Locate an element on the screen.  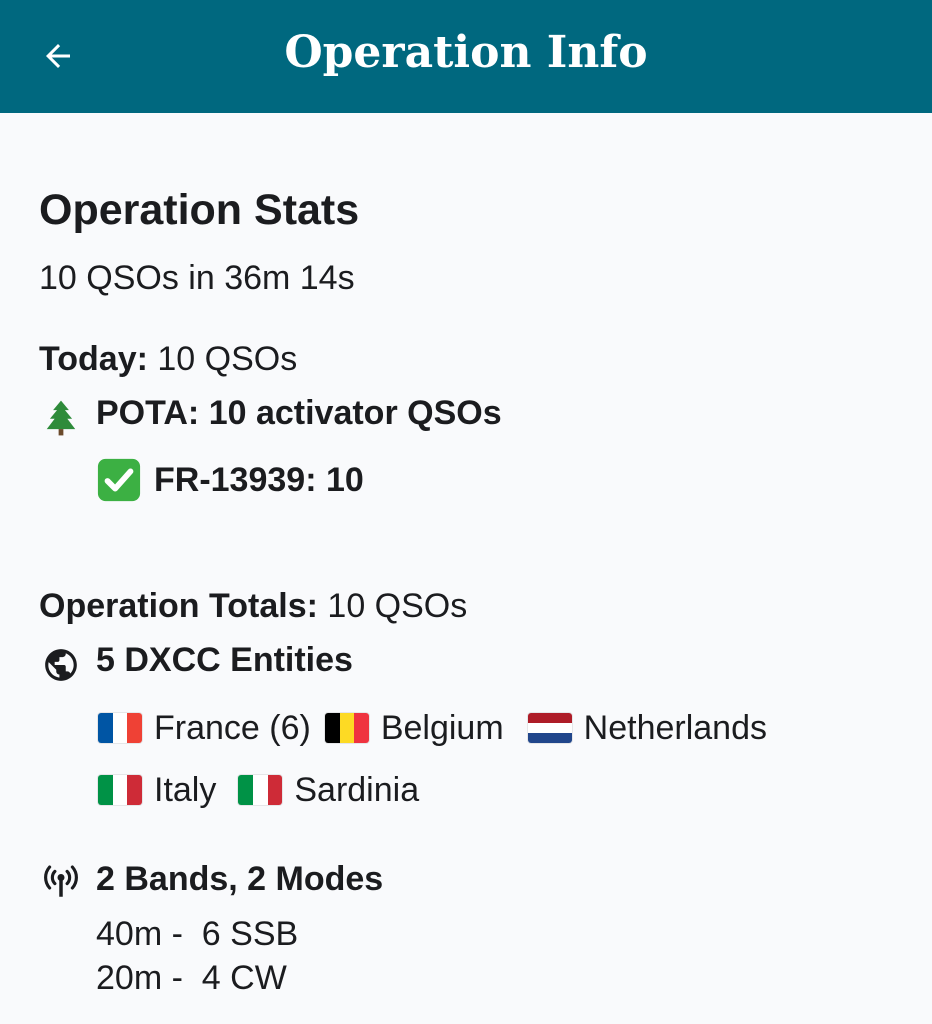
list-item: Netherlands is located at coordinates (675, 727).